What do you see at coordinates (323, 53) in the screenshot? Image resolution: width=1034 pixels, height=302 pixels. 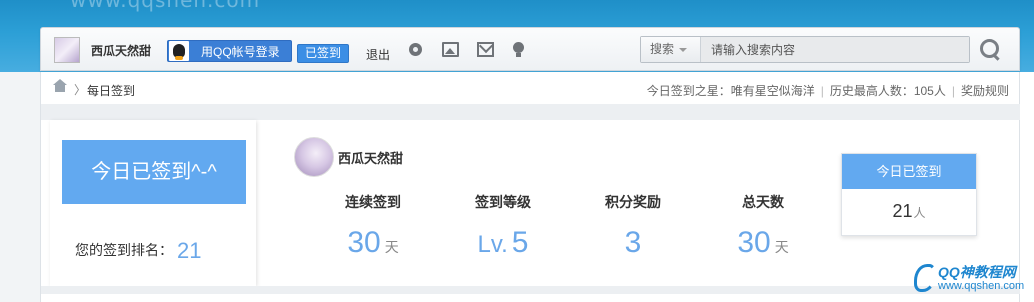 I see `signed-in-button: 已签到` at bounding box center [323, 53].